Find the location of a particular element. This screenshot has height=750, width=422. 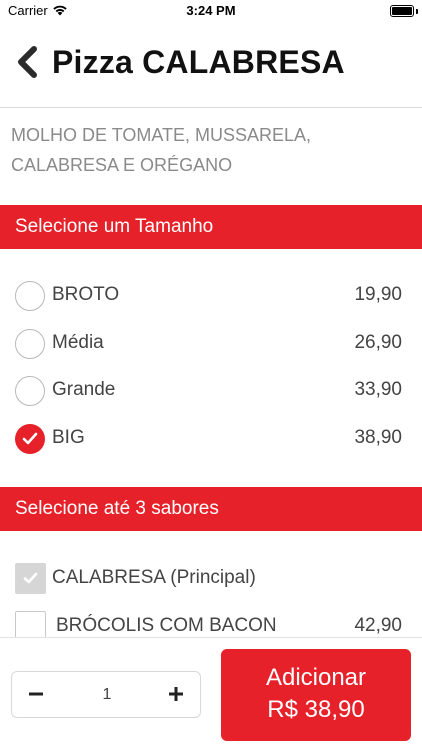

size-label: Grande is located at coordinates (84, 389).